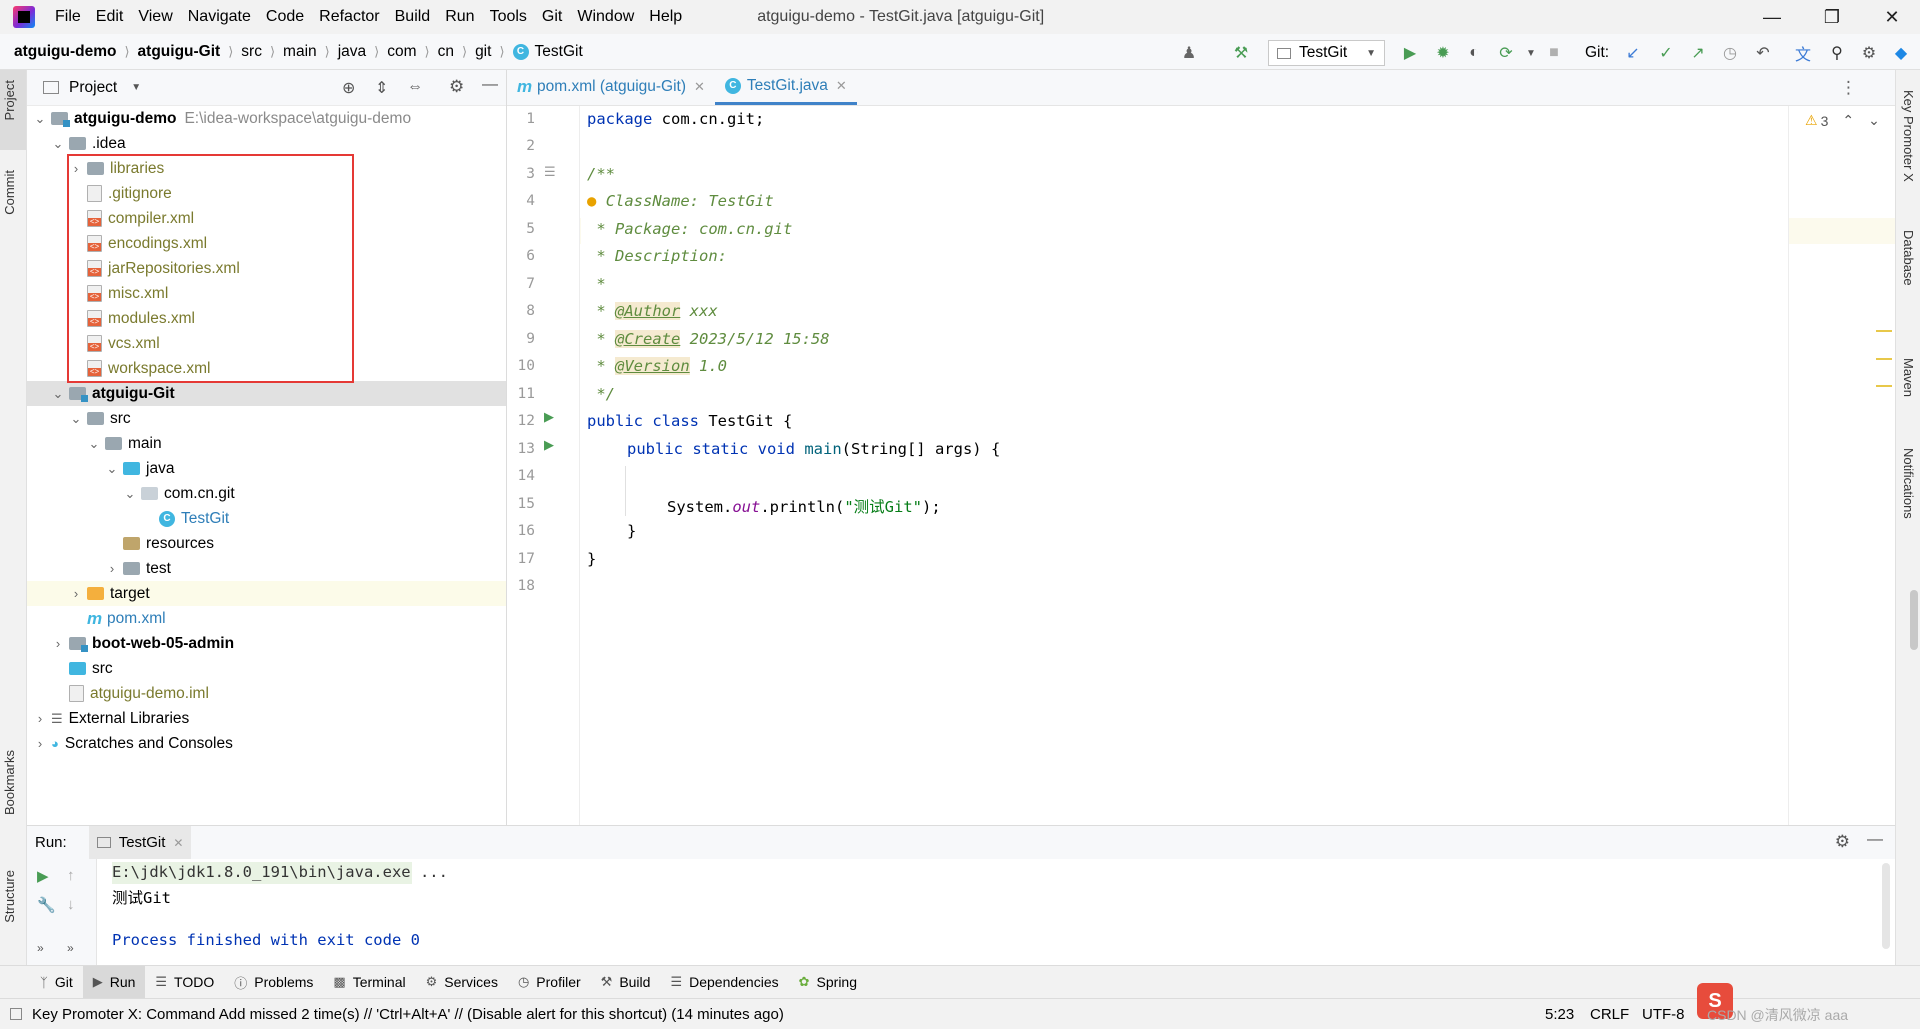  Describe the element at coordinates (349, 17) in the screenshot. I see `menu-refactor: Refactor` at that location.